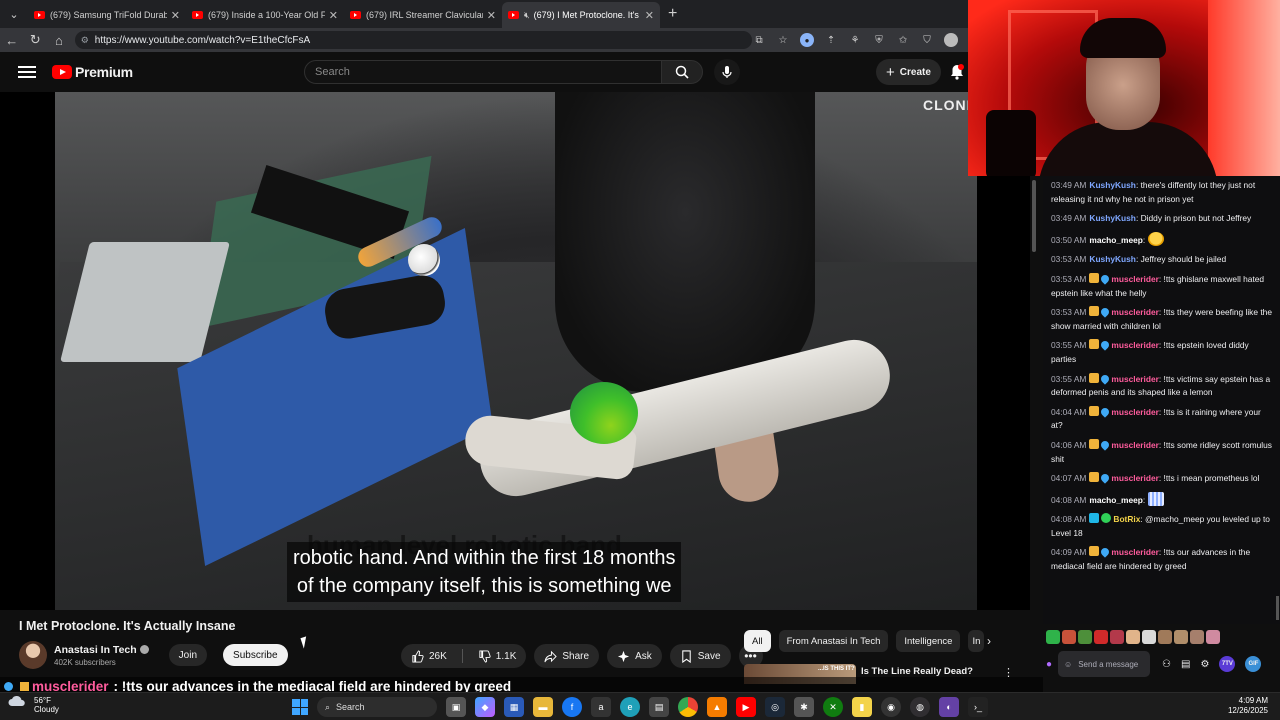 This screenshot has width=1280, height=720. I want to click on emote-picker-icon: ☺, so click(1068, 664).